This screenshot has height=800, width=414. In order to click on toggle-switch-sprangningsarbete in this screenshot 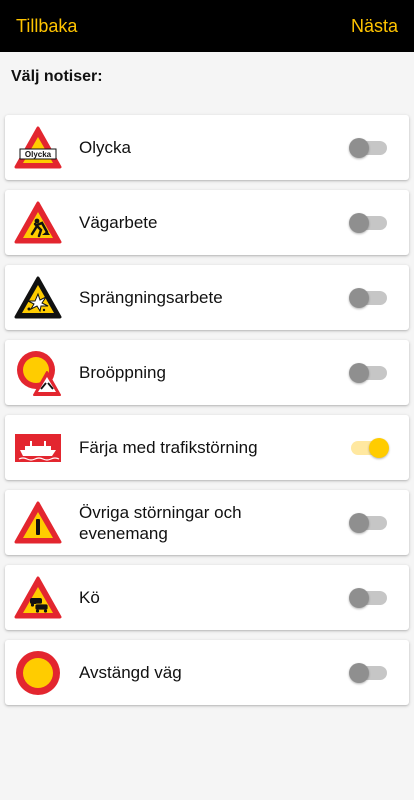, I will do `click(368, 297)`.